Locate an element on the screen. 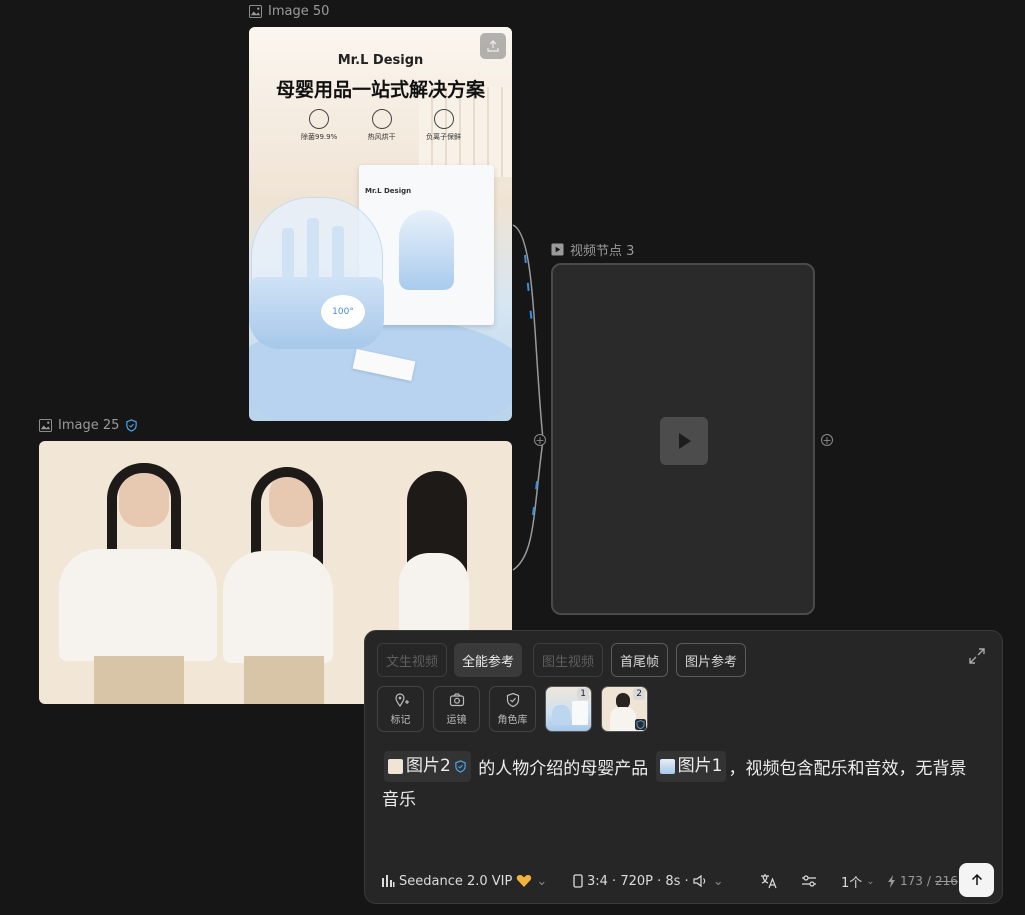  upload-icon is located at coordinates (493, 46).